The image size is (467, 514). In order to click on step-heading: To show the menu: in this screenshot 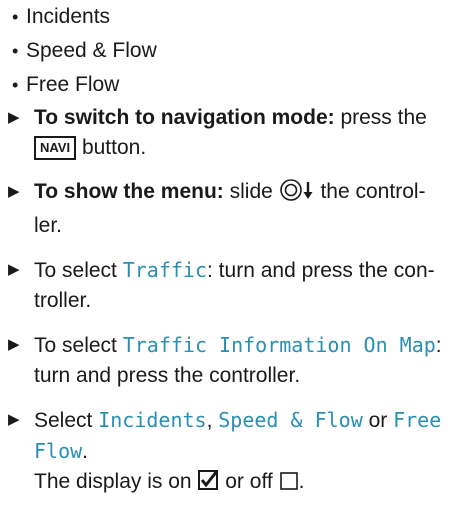, I will do `click(129, 191)`.